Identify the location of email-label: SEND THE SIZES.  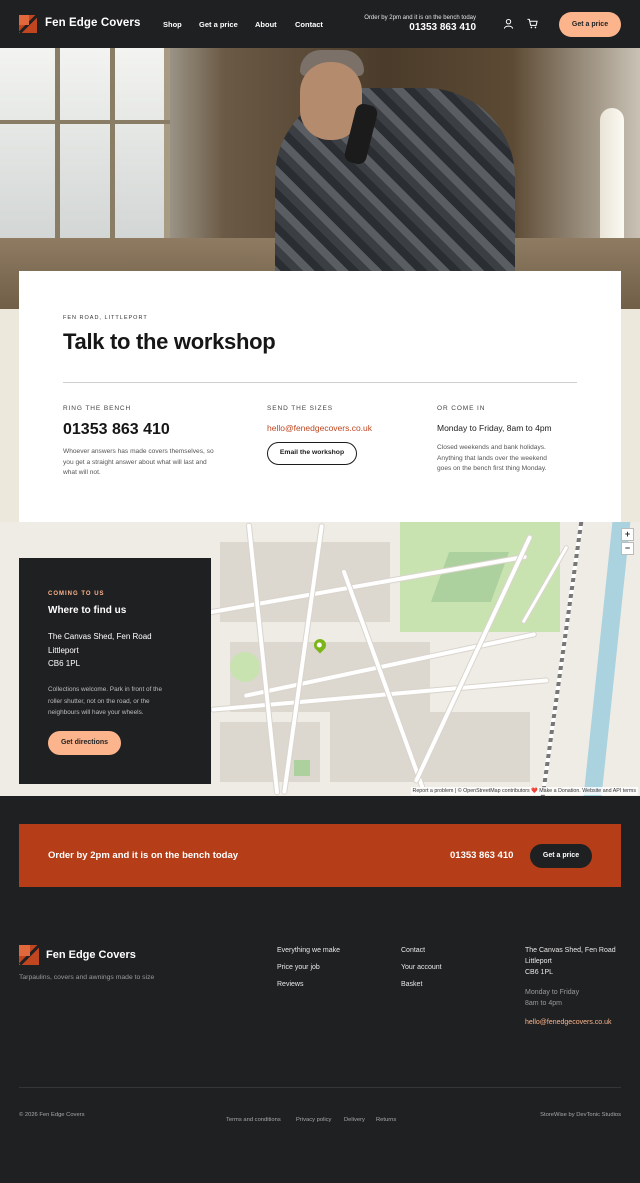
(300, 408).